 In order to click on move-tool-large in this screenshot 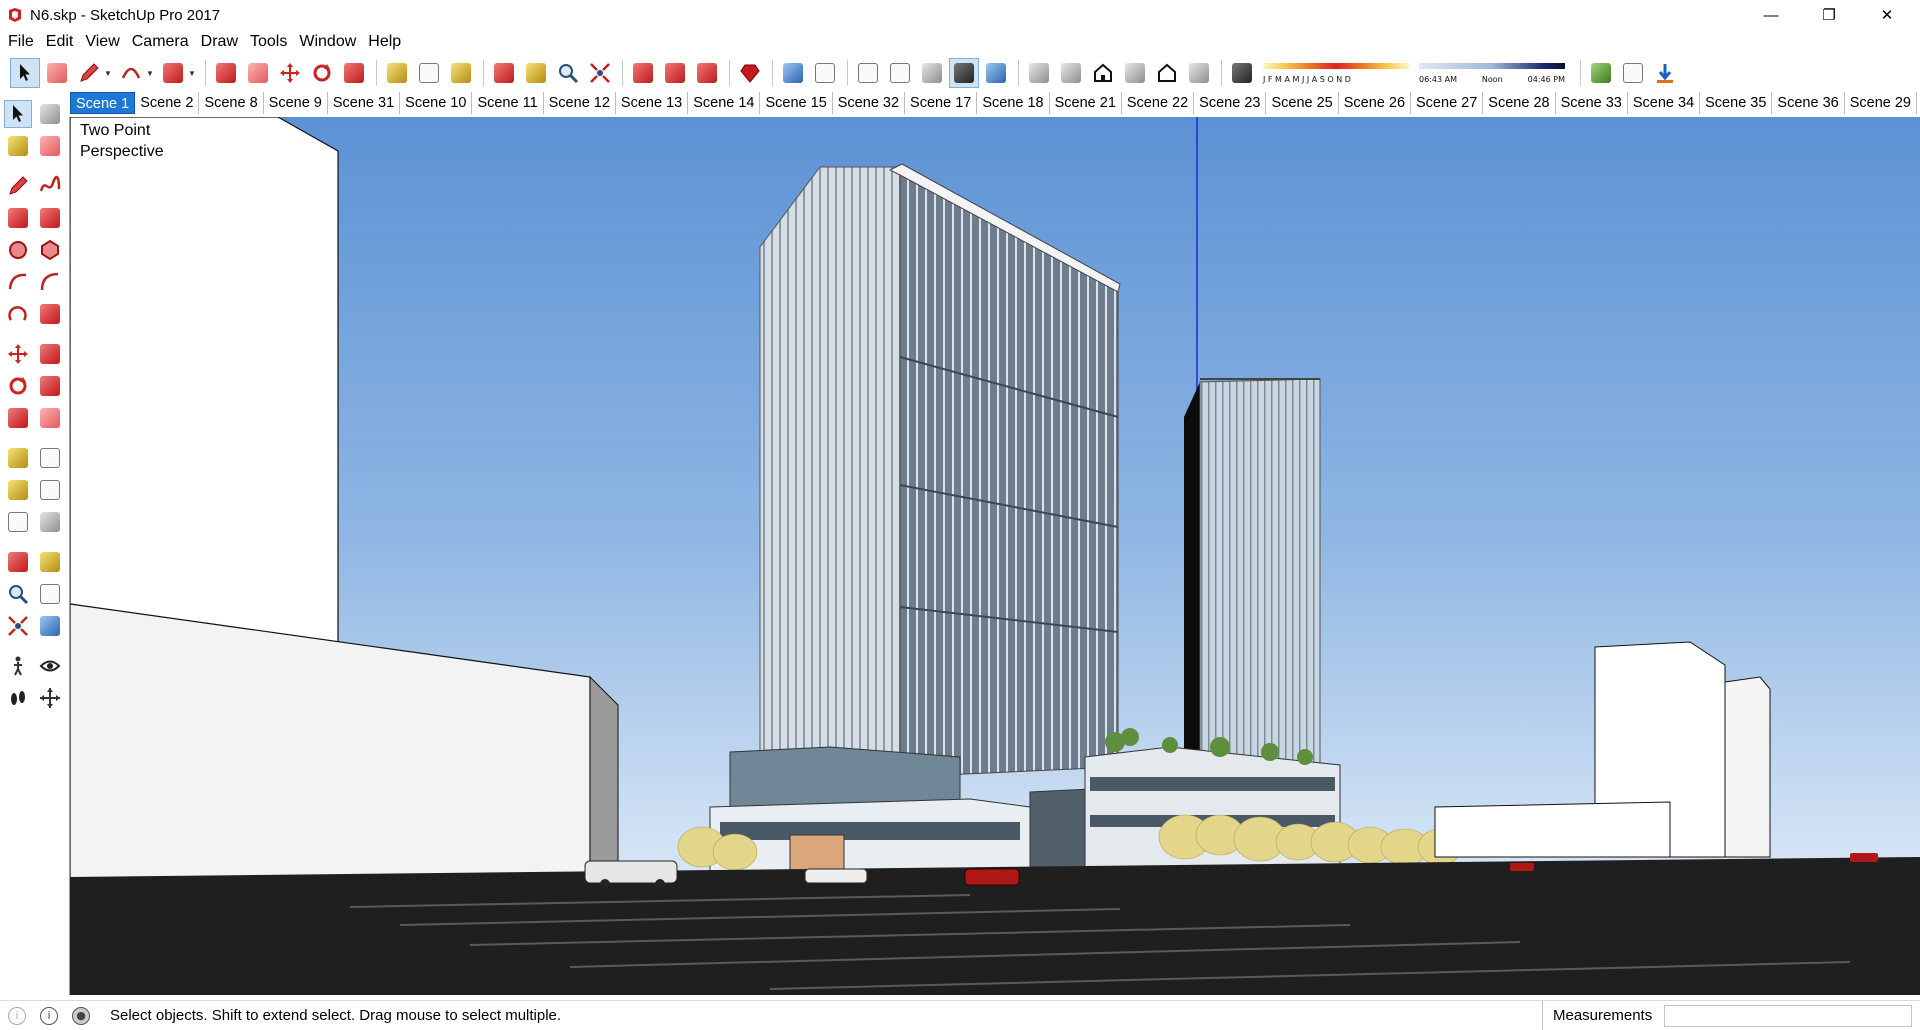, I will do `click(18, 354)`.